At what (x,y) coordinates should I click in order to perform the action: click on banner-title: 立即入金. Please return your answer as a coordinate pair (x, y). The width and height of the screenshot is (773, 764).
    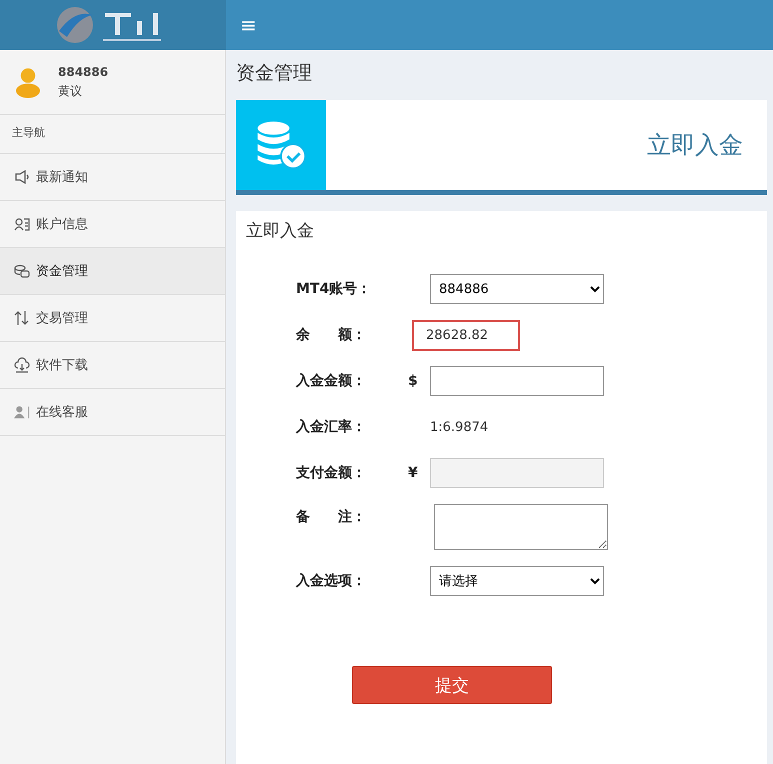
    Looking at the image, I should click on (695, 145).